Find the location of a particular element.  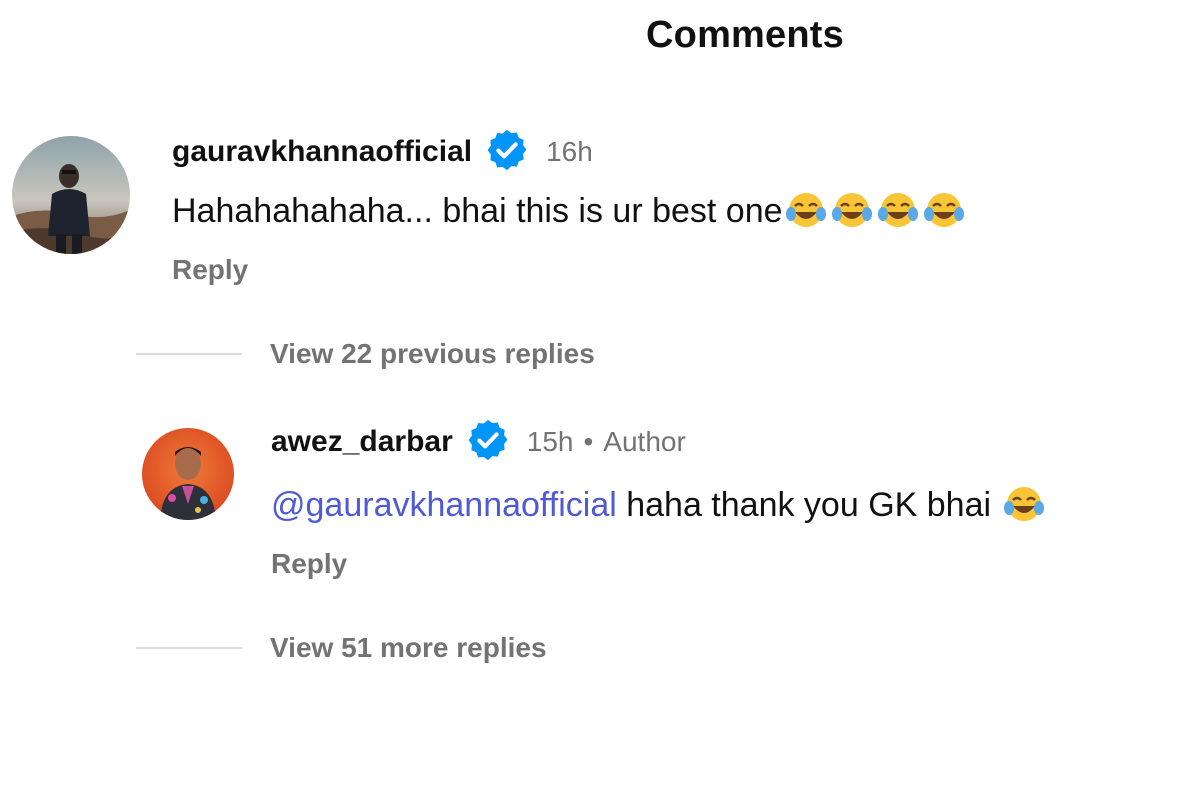

view-previous-replies-button: View 22 previous replies is located at coordinates (365, 354).